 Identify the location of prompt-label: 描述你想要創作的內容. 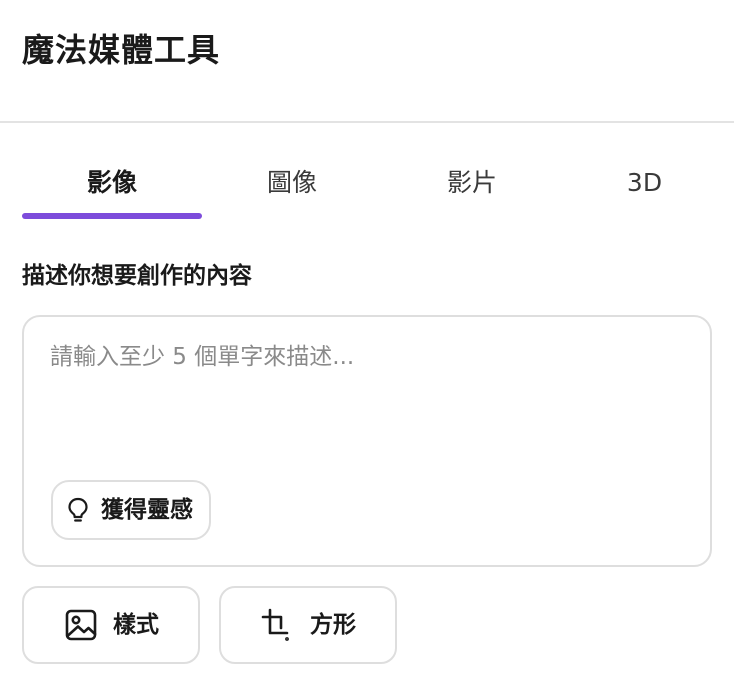
(137, 276).